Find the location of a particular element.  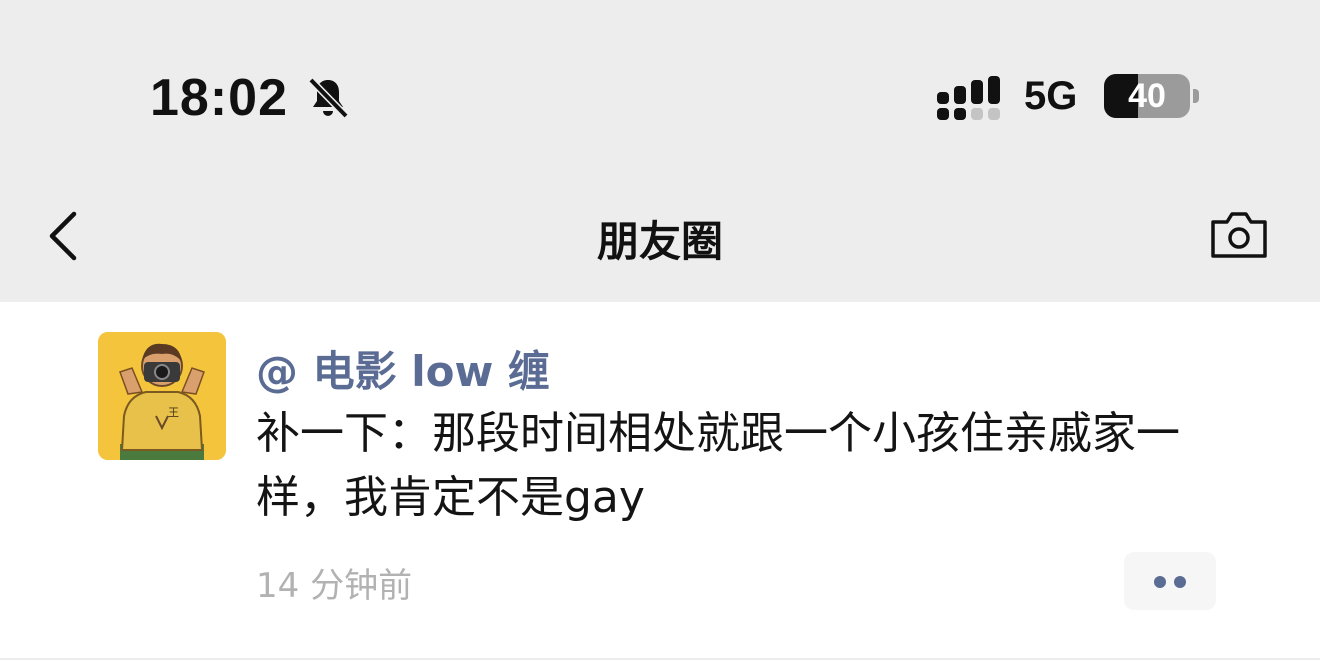

camera-icon is located at coordinates (1239, 235).